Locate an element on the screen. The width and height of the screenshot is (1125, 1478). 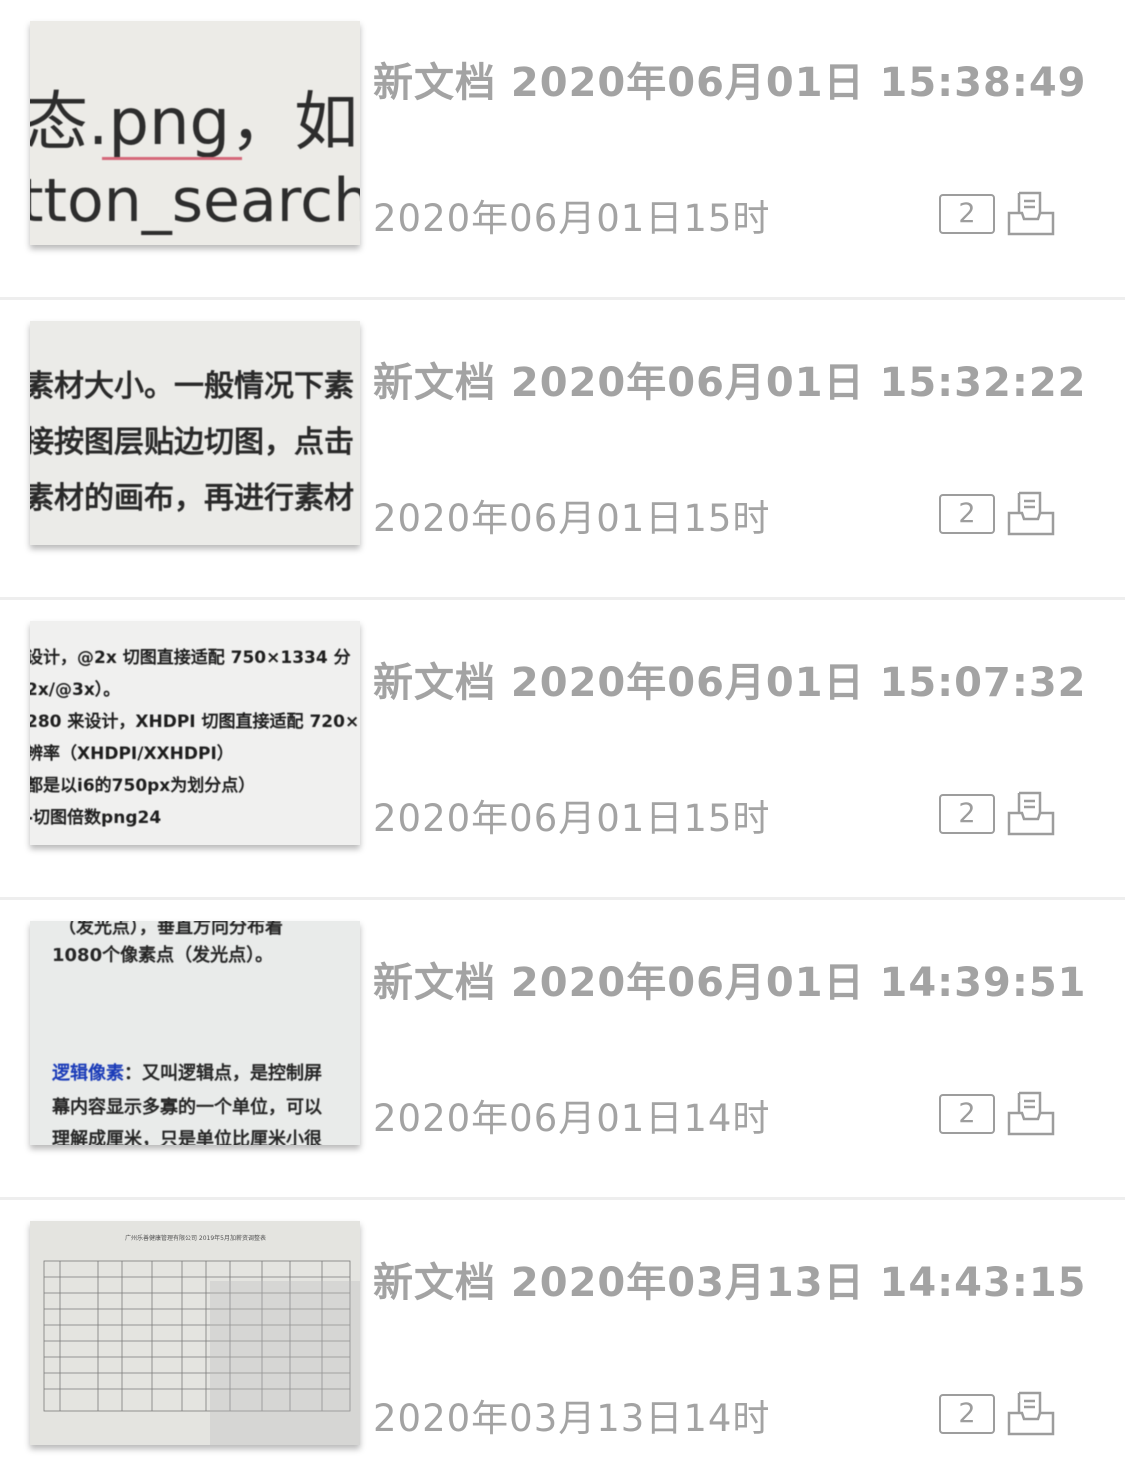
thumbnail-text-line: -切图倍数png24 is located at coordinates (96, 818).